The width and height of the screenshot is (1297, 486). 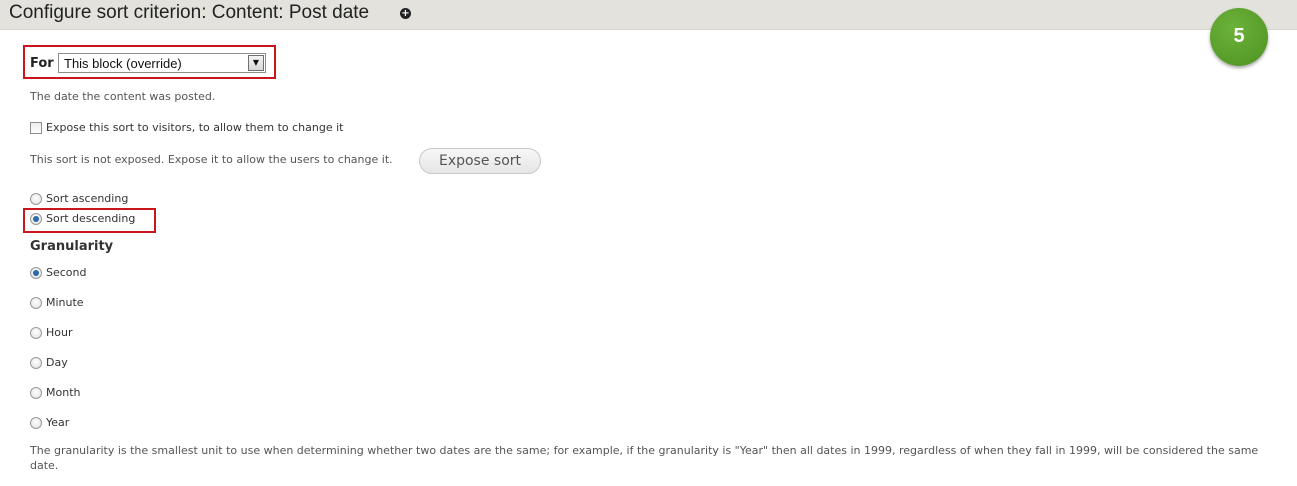 I want to click on granularity-day-label: Day, so click(x=57, y=362).